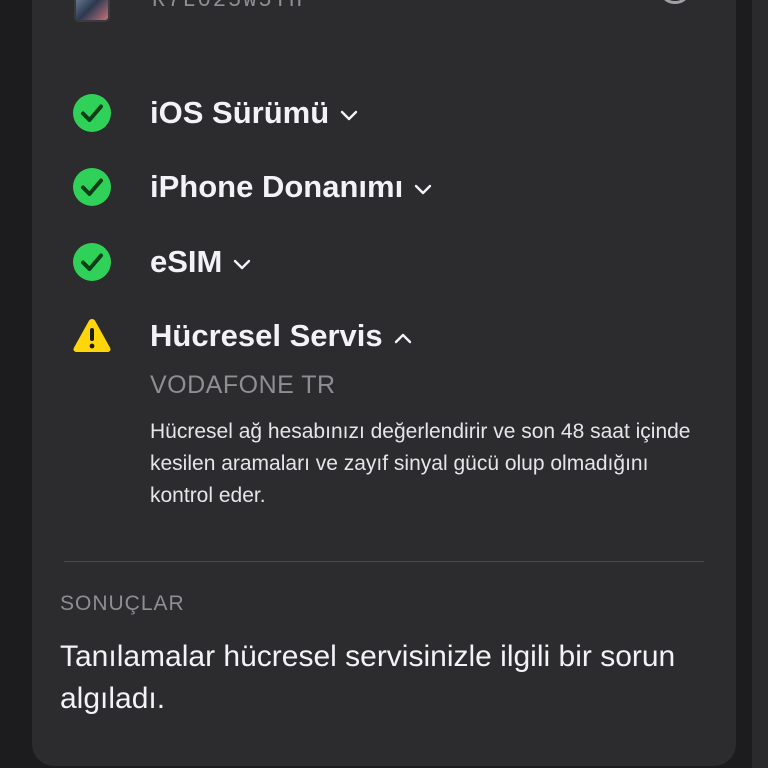 This screenshot has width=768, height=768. I want to click on check-row-esim: eSIM, so click(384, 267).